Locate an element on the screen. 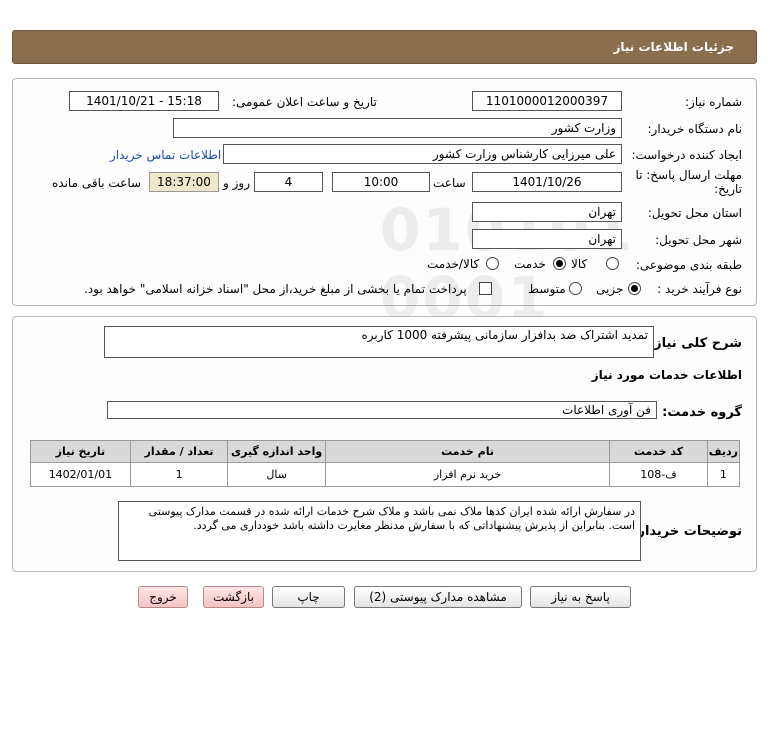 This screenshot has width=770, height=745. buyer-org-label: نام دستگاه خریدار: is located at coordinates (695, 129).